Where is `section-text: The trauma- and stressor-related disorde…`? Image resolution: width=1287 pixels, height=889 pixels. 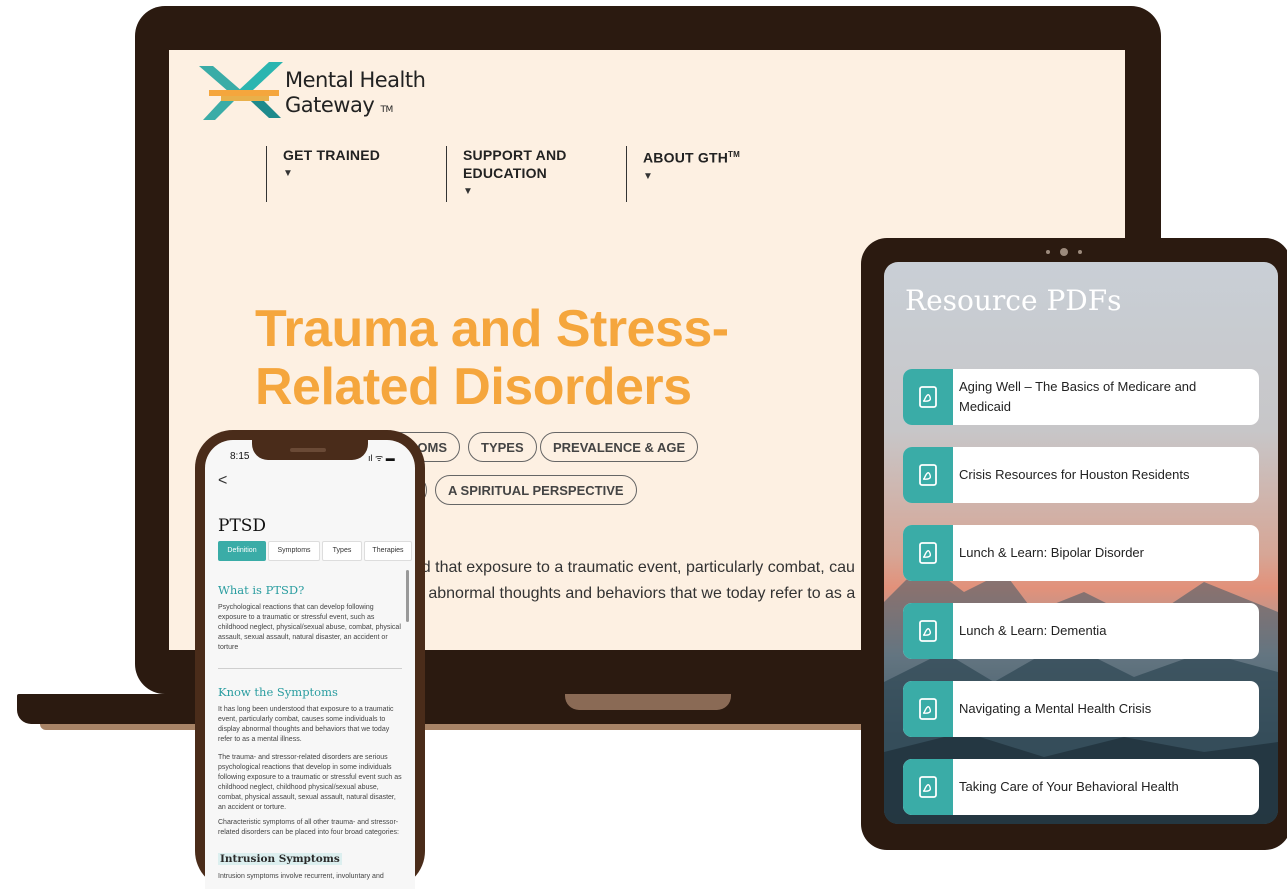
section-text: The trauma- and stressor-related disorde… is located at coordinates (310, 782).